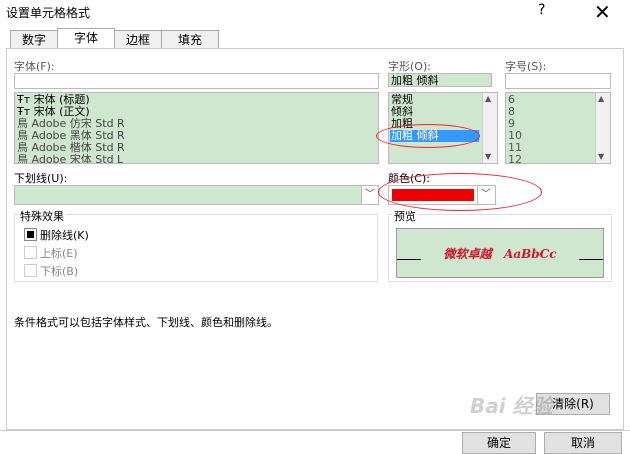 The width and height of the screenshot is (630, 454). Describe the element at coordinates (34, 39) in the screenshot. I see `tab-number: 数字` at that location.